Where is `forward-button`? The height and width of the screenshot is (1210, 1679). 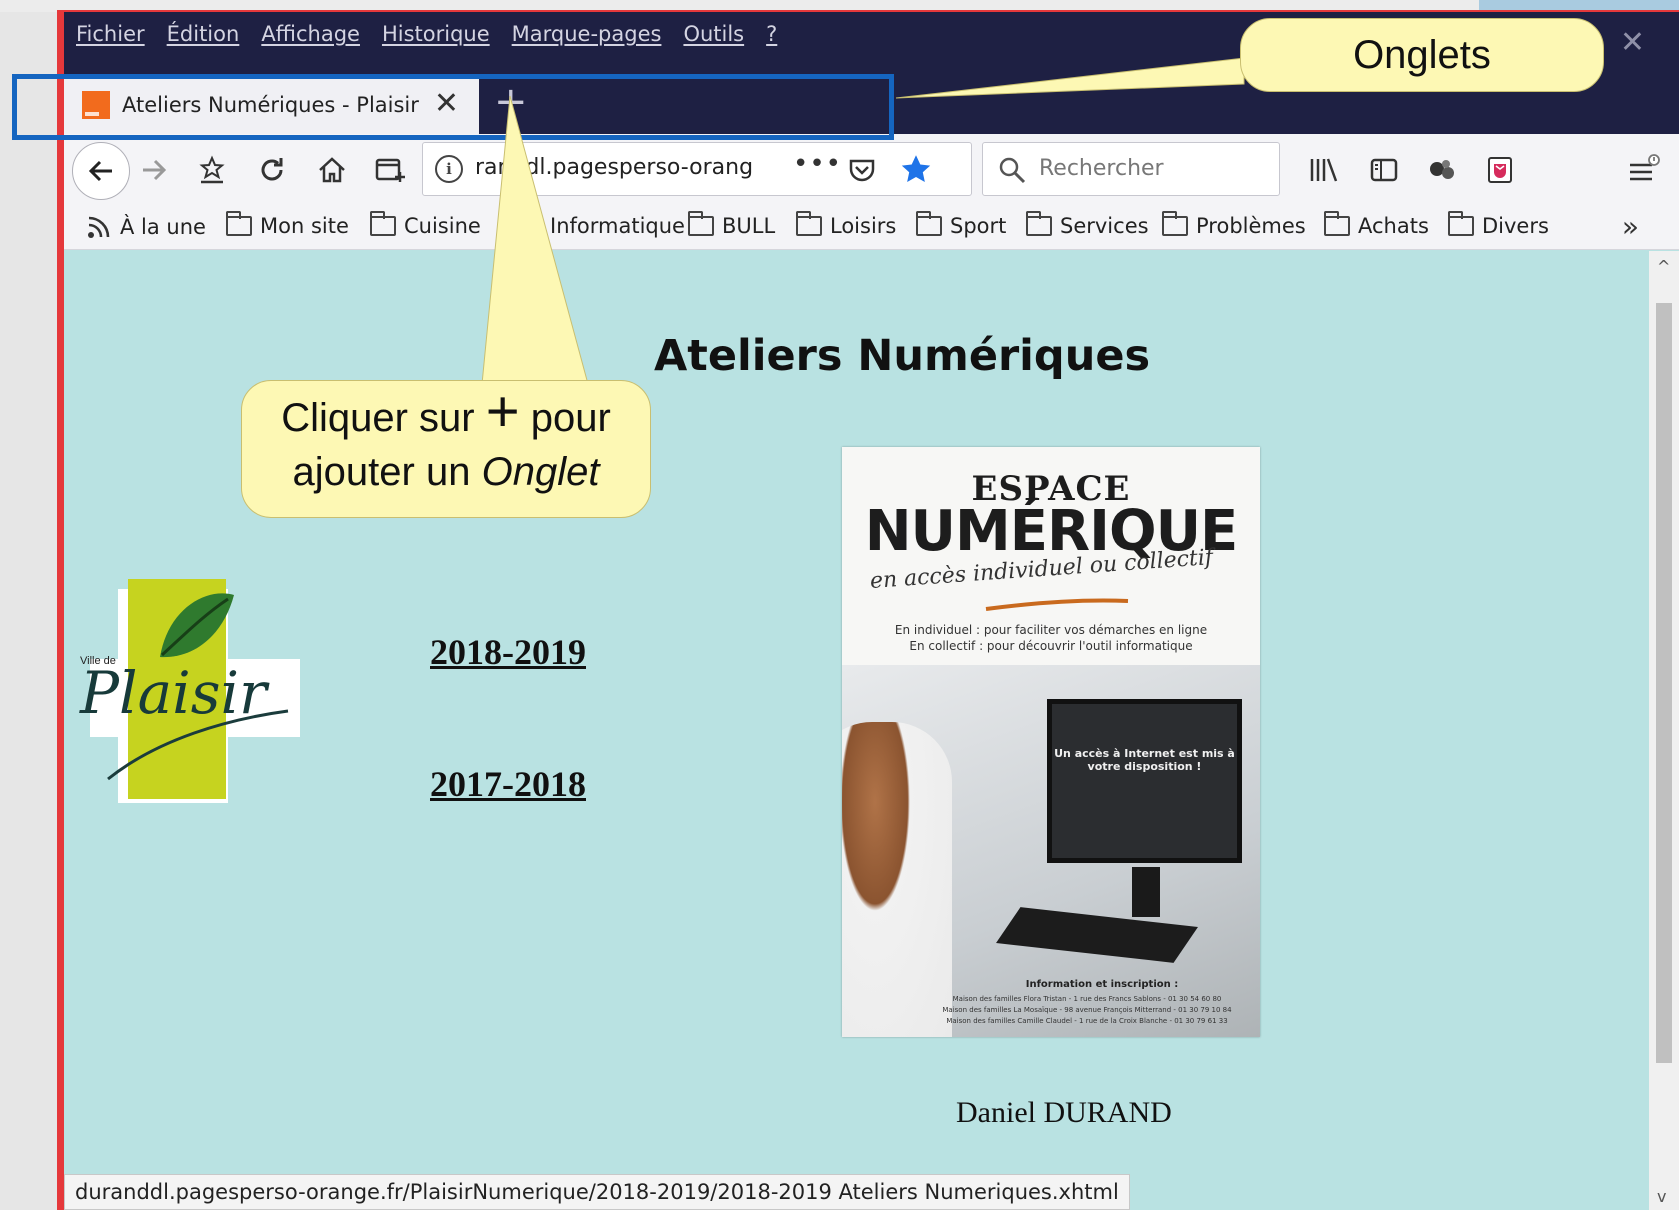 forward-button is located at coordinates (154, 170).